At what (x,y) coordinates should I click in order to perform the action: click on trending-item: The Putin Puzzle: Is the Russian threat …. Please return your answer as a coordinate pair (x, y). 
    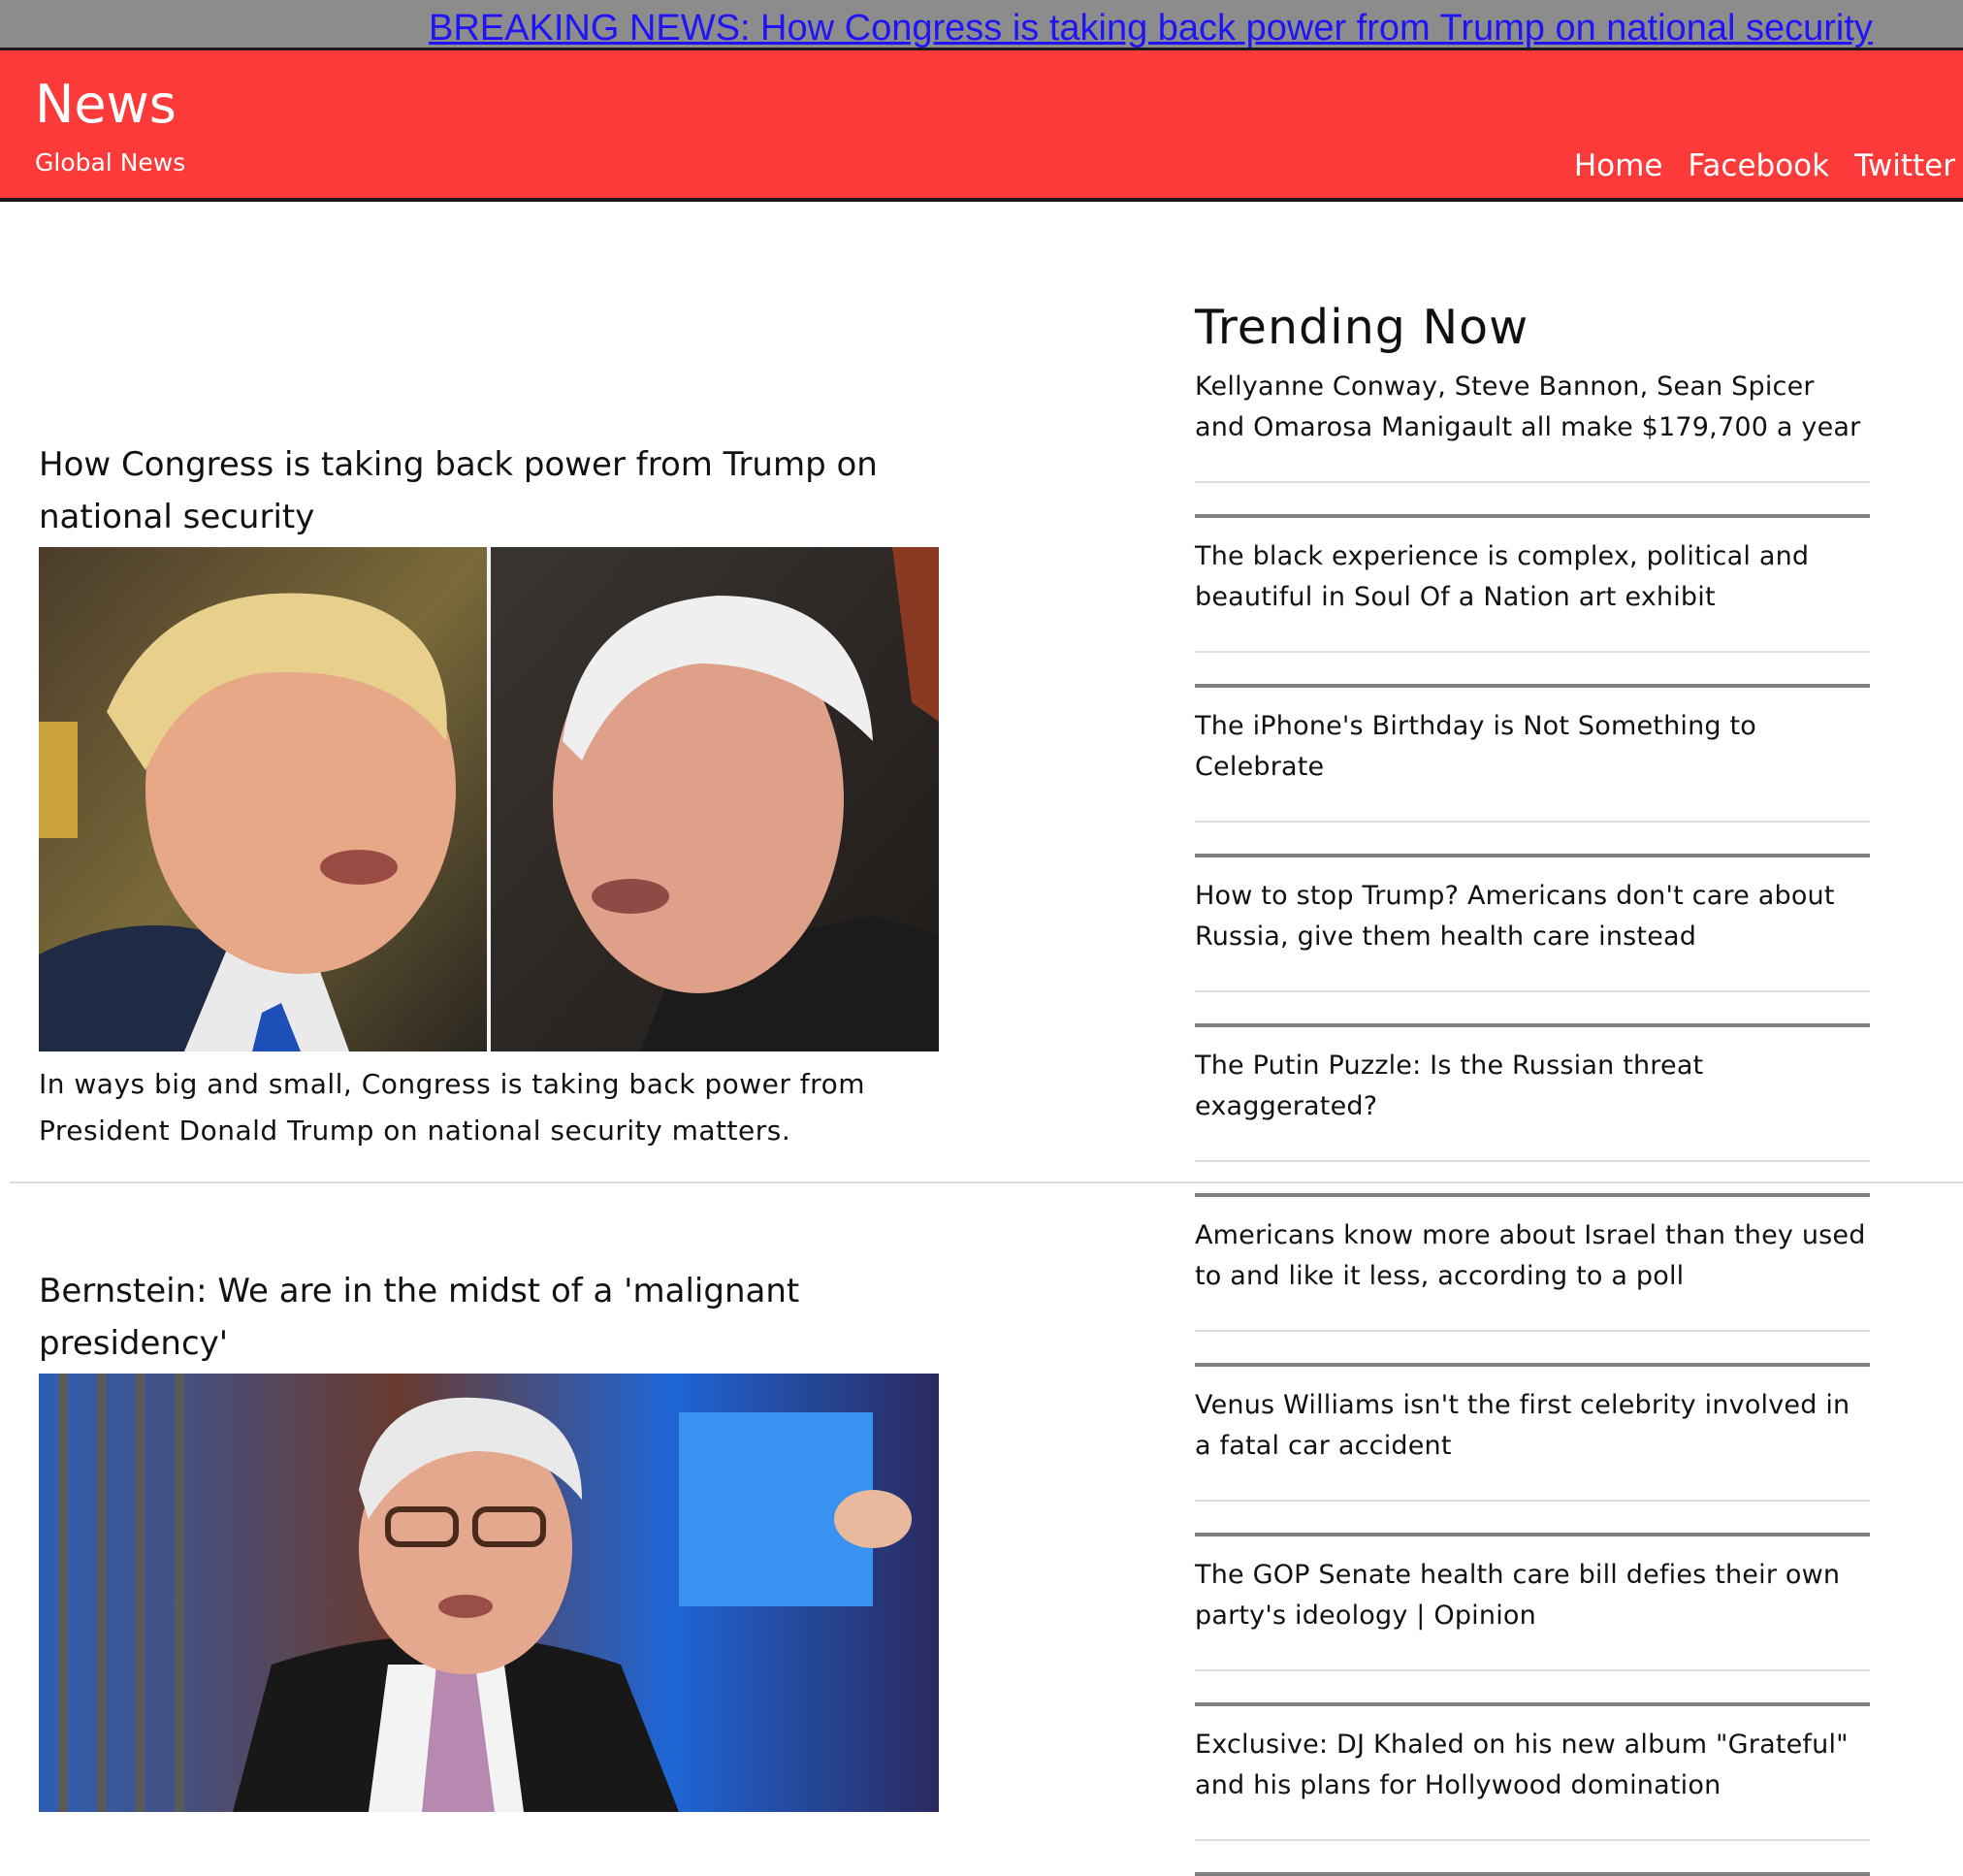
    Looking at the image, I should click on (1532, 1121).